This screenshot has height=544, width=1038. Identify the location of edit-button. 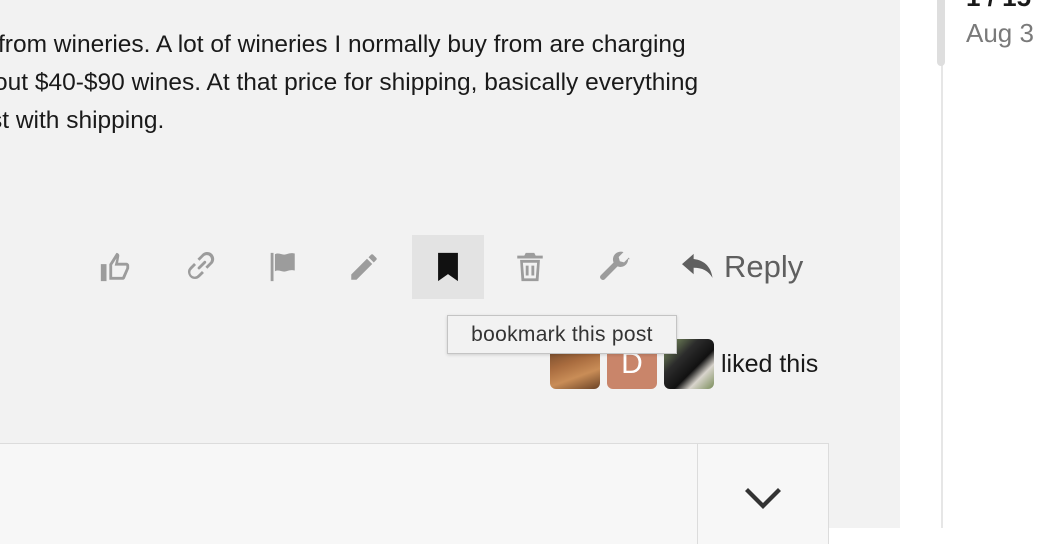
(364, 267).